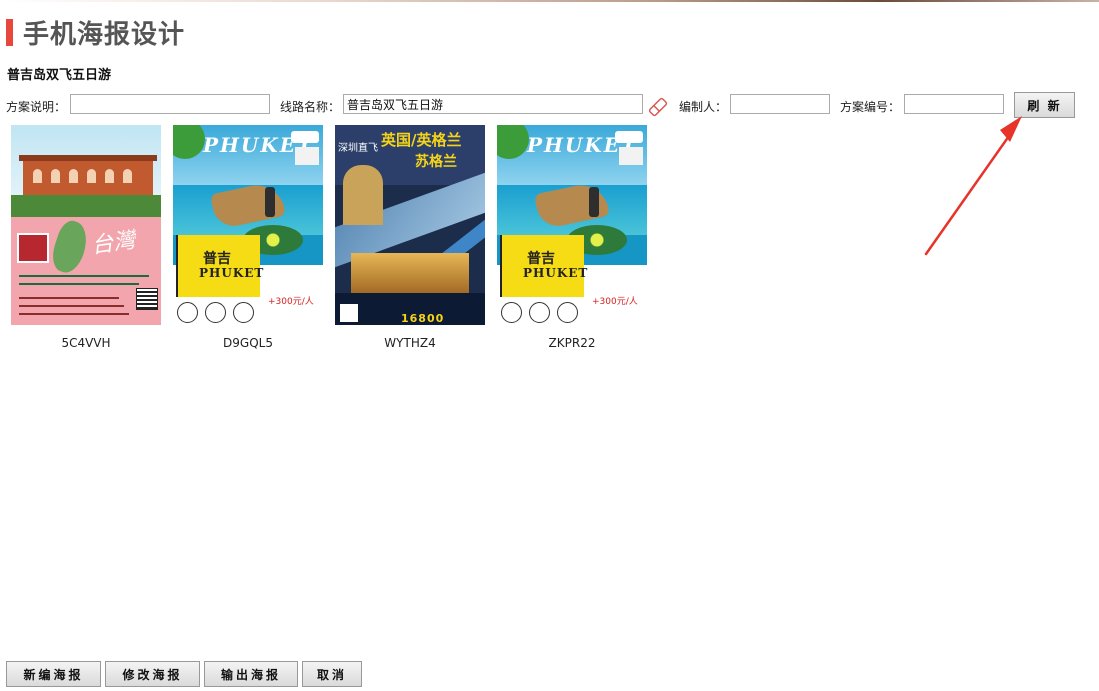  What do you see at coordinates (954, 104) in the screenshot?
I see `plan-no-input` at bounding box center [954, 104].